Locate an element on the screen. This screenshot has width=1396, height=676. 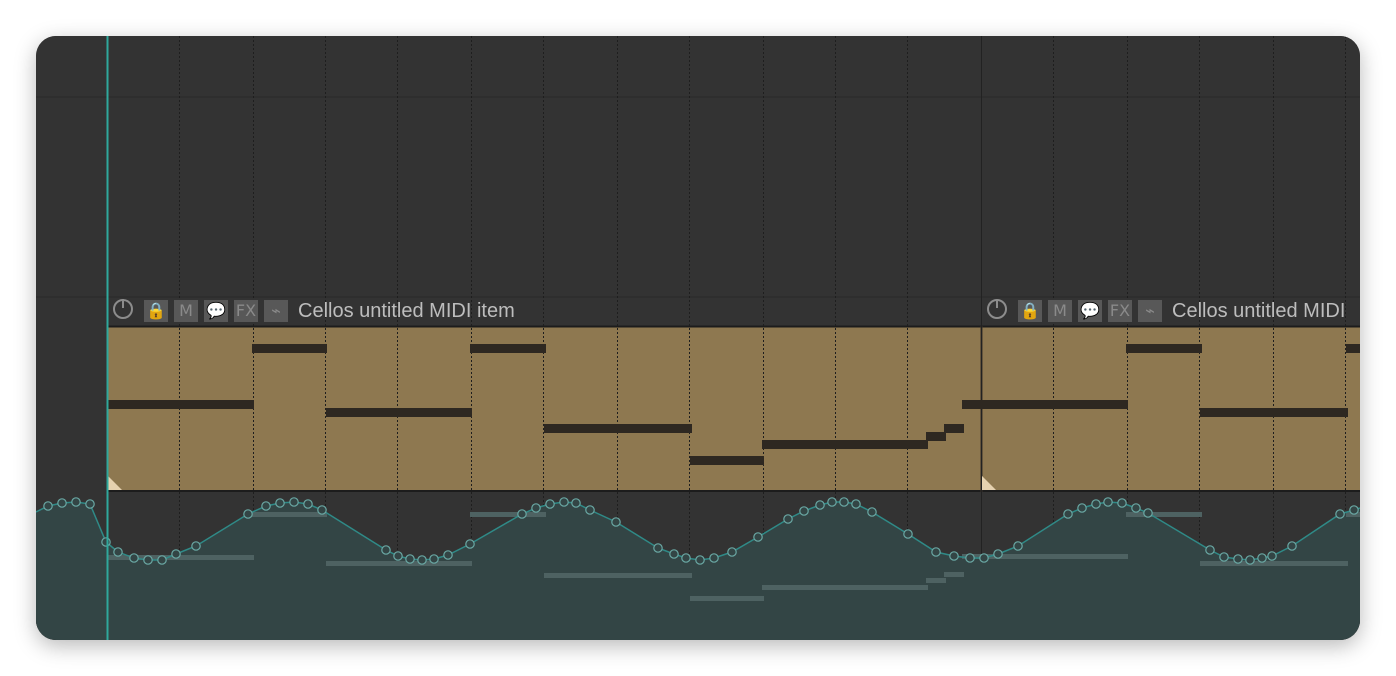
midi-item-title: Cellos untitled MIDI item is located at coordinates (406, 311).